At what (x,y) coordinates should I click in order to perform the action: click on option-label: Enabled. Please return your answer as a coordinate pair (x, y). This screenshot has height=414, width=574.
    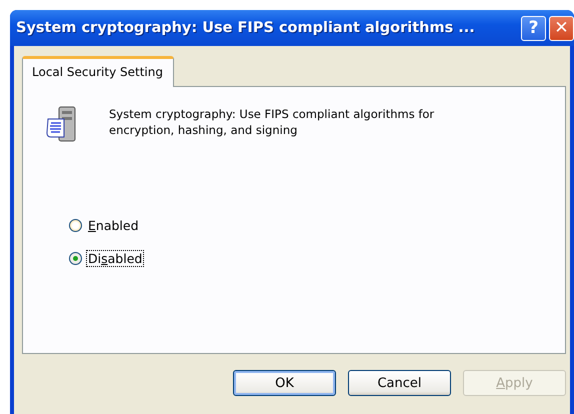
    Looking at the image, I should click on (113, 225).